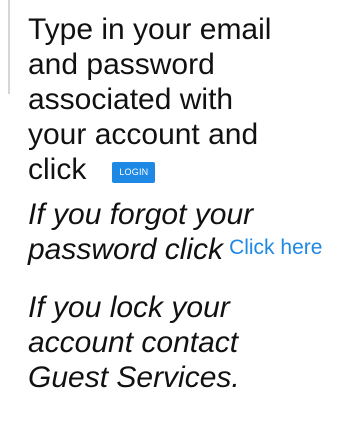  I want to click on lock-line: account contact, so click(133, 342).